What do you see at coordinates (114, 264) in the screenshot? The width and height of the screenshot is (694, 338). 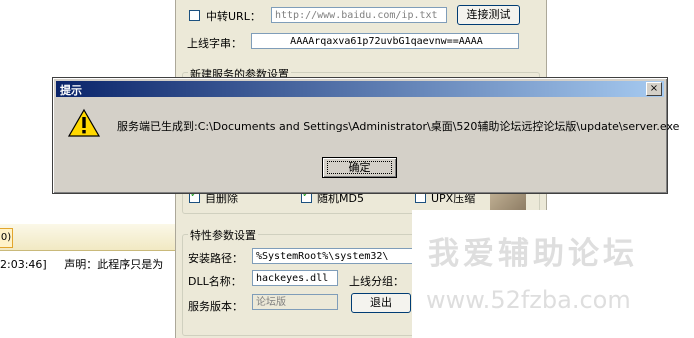 I see `log-text: 声明：此程序只是为` at bounding box center [114, 264].